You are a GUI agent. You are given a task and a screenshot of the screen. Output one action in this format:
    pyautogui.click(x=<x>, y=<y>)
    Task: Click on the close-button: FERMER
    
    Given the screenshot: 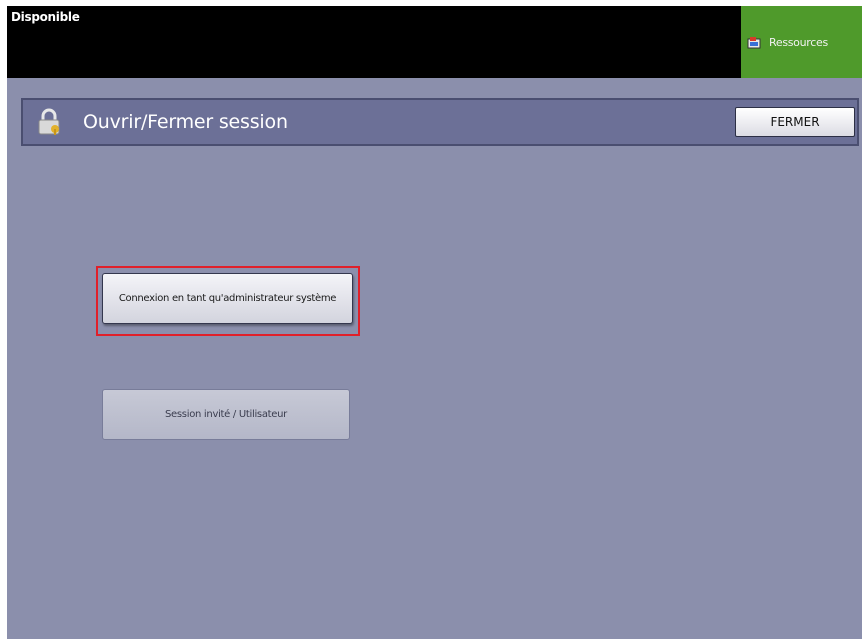 What is the action you would take?
    pyautogui.click(x=795, y=122)
    